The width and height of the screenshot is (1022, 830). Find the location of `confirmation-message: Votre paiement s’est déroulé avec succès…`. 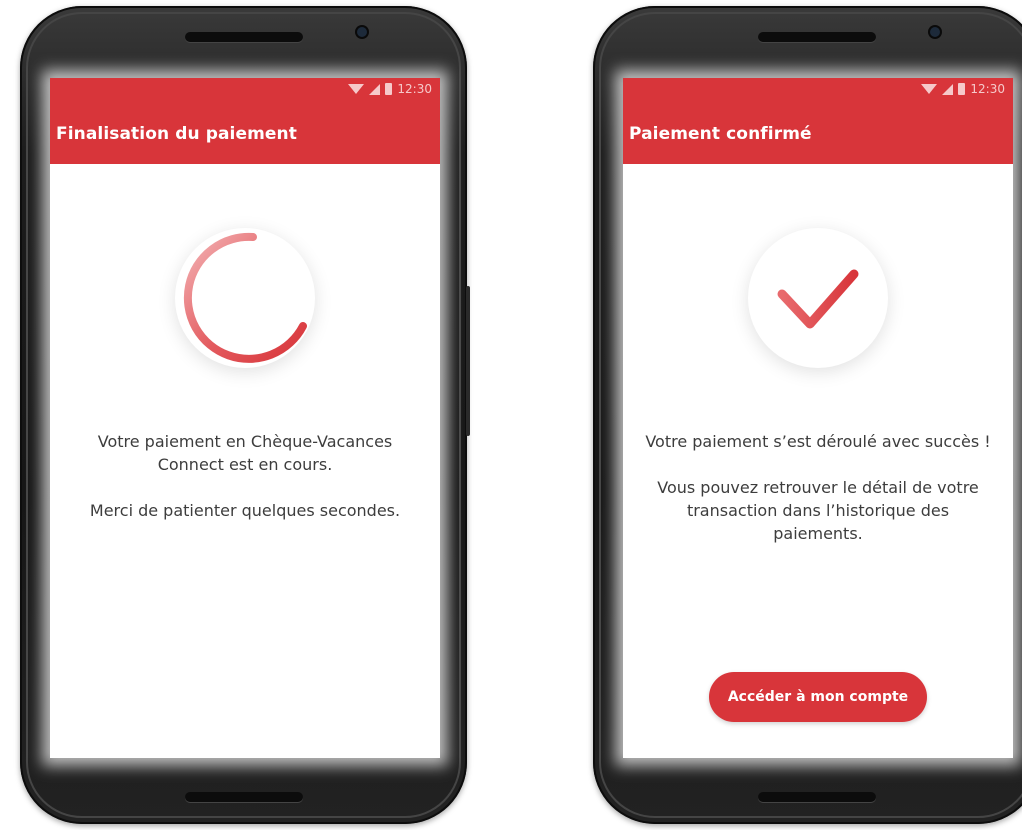

confirmation-message: Votre paiement s’est déroulé avec succès… is located at coordinates (818, 487).